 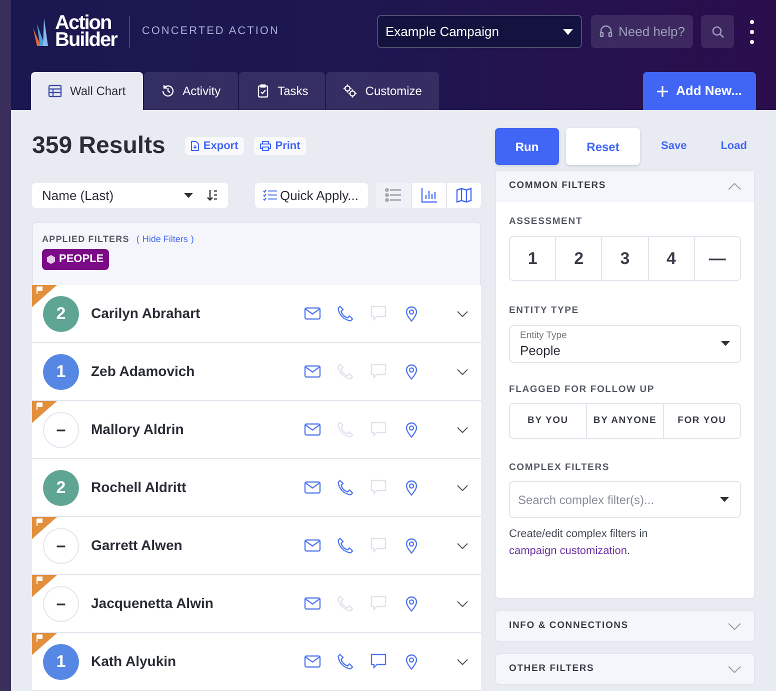 I want to click on flagged-label: FLAGGED FOR FOLLOW UP, so click(x=582, y=389).